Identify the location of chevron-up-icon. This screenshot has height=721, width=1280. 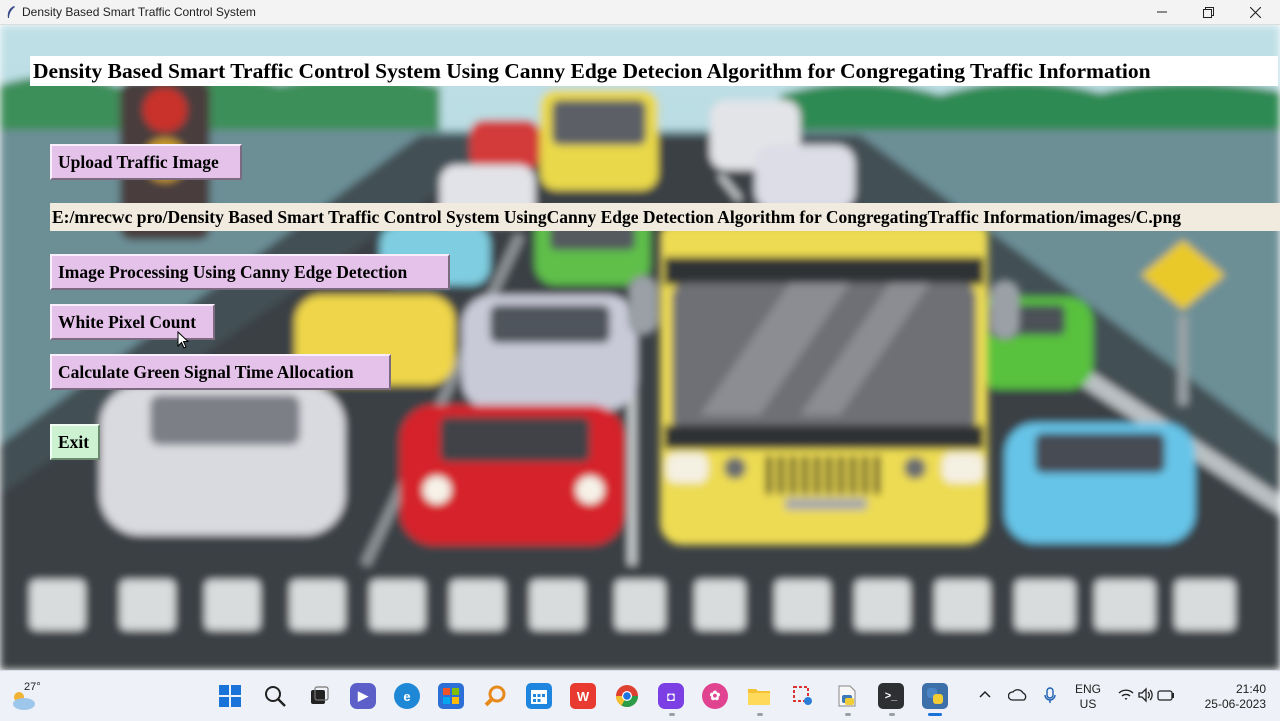
(985, 694).